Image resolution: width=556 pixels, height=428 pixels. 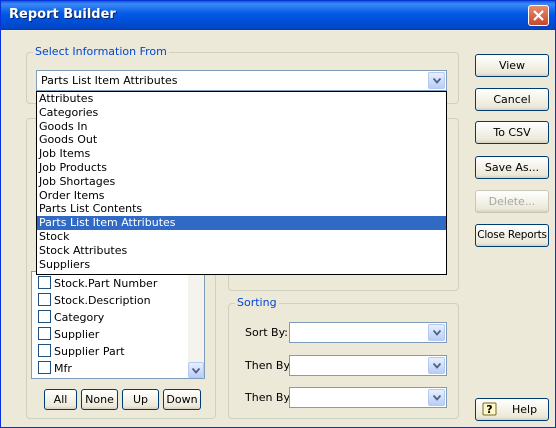 I want to click on select-info-dropdown-button, so click(x=436, y=80).